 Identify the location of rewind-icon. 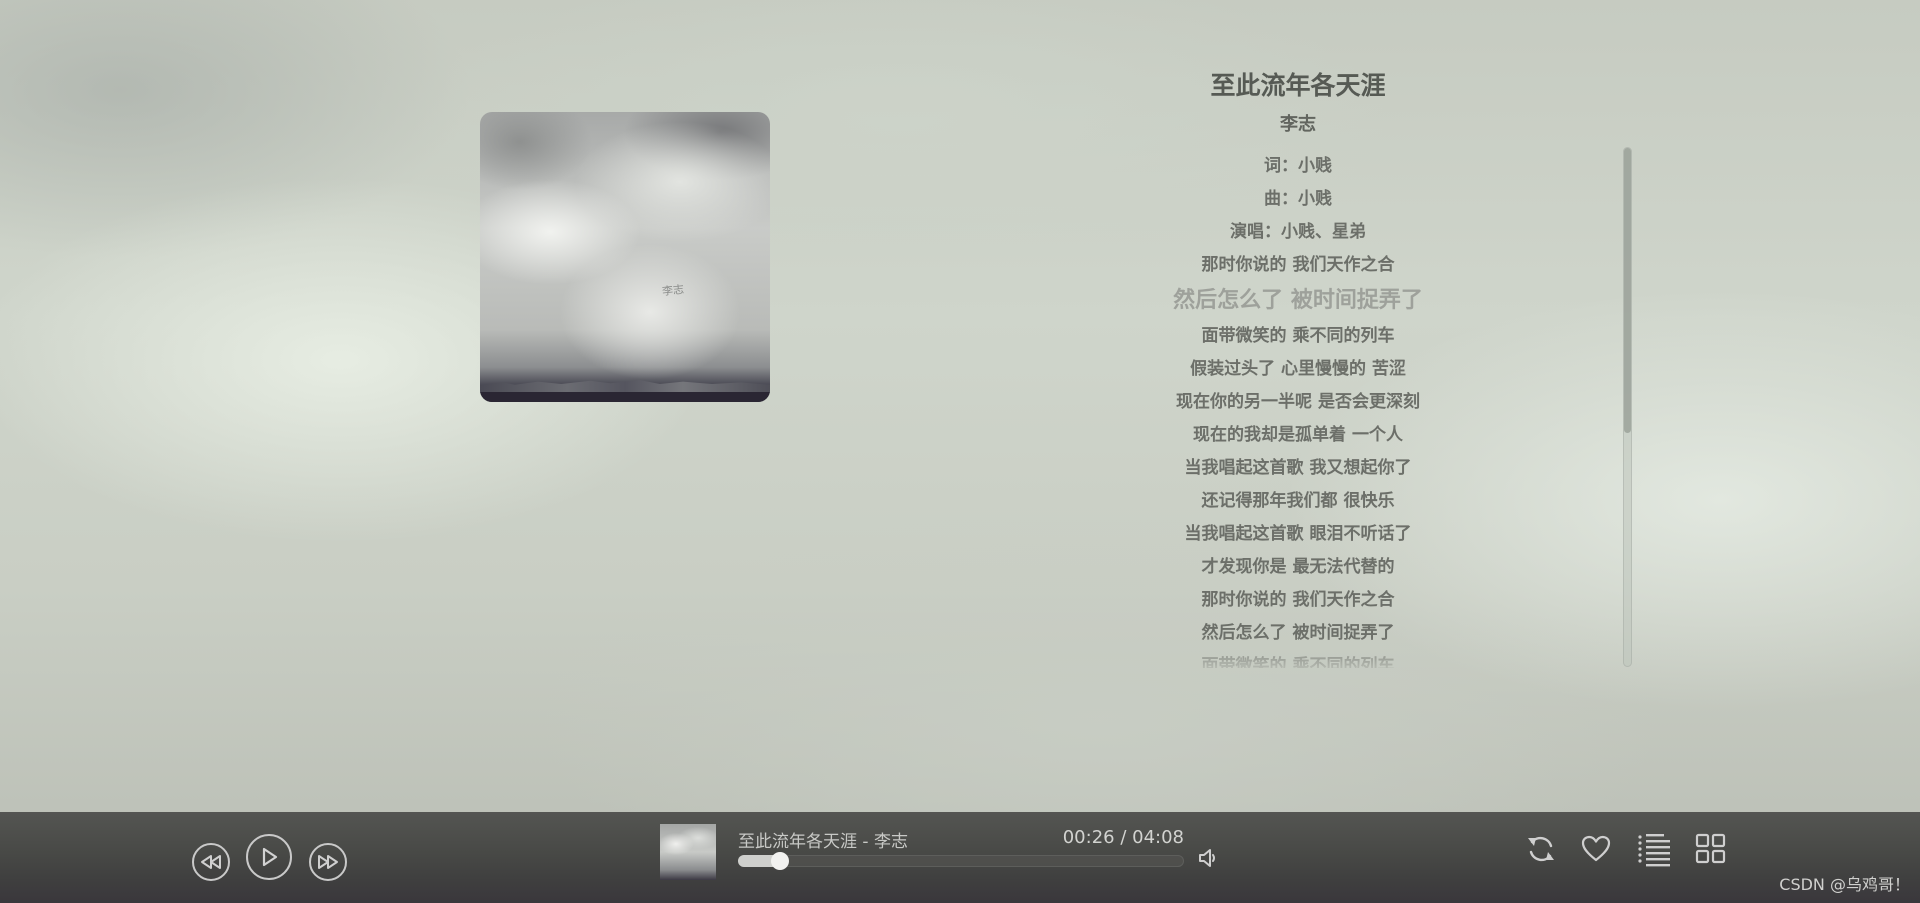
(211, 862).